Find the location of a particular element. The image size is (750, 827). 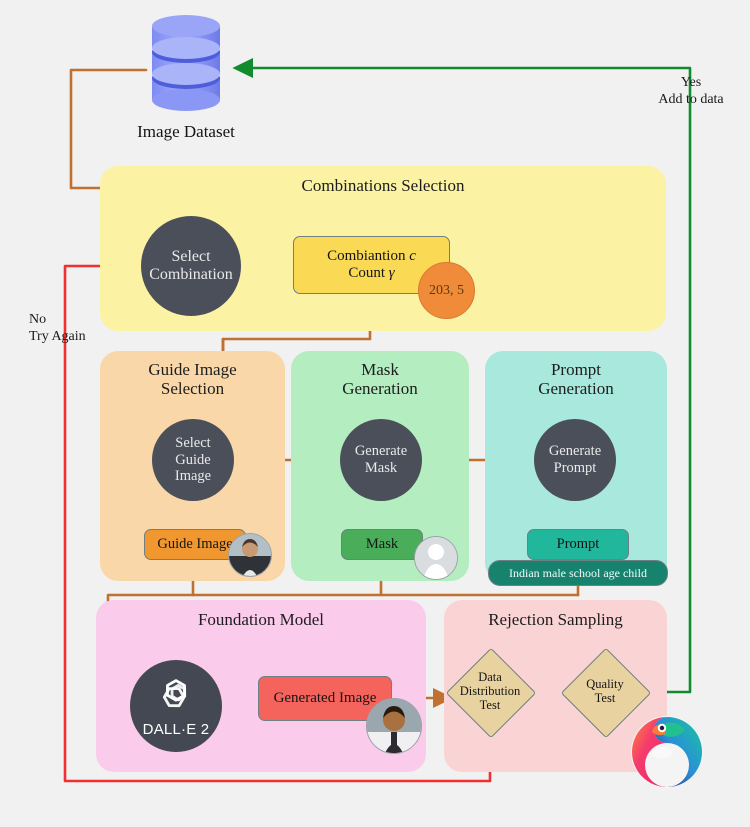

panel-prompt-title-line1: Prompt is located at coordinates (576, 369).